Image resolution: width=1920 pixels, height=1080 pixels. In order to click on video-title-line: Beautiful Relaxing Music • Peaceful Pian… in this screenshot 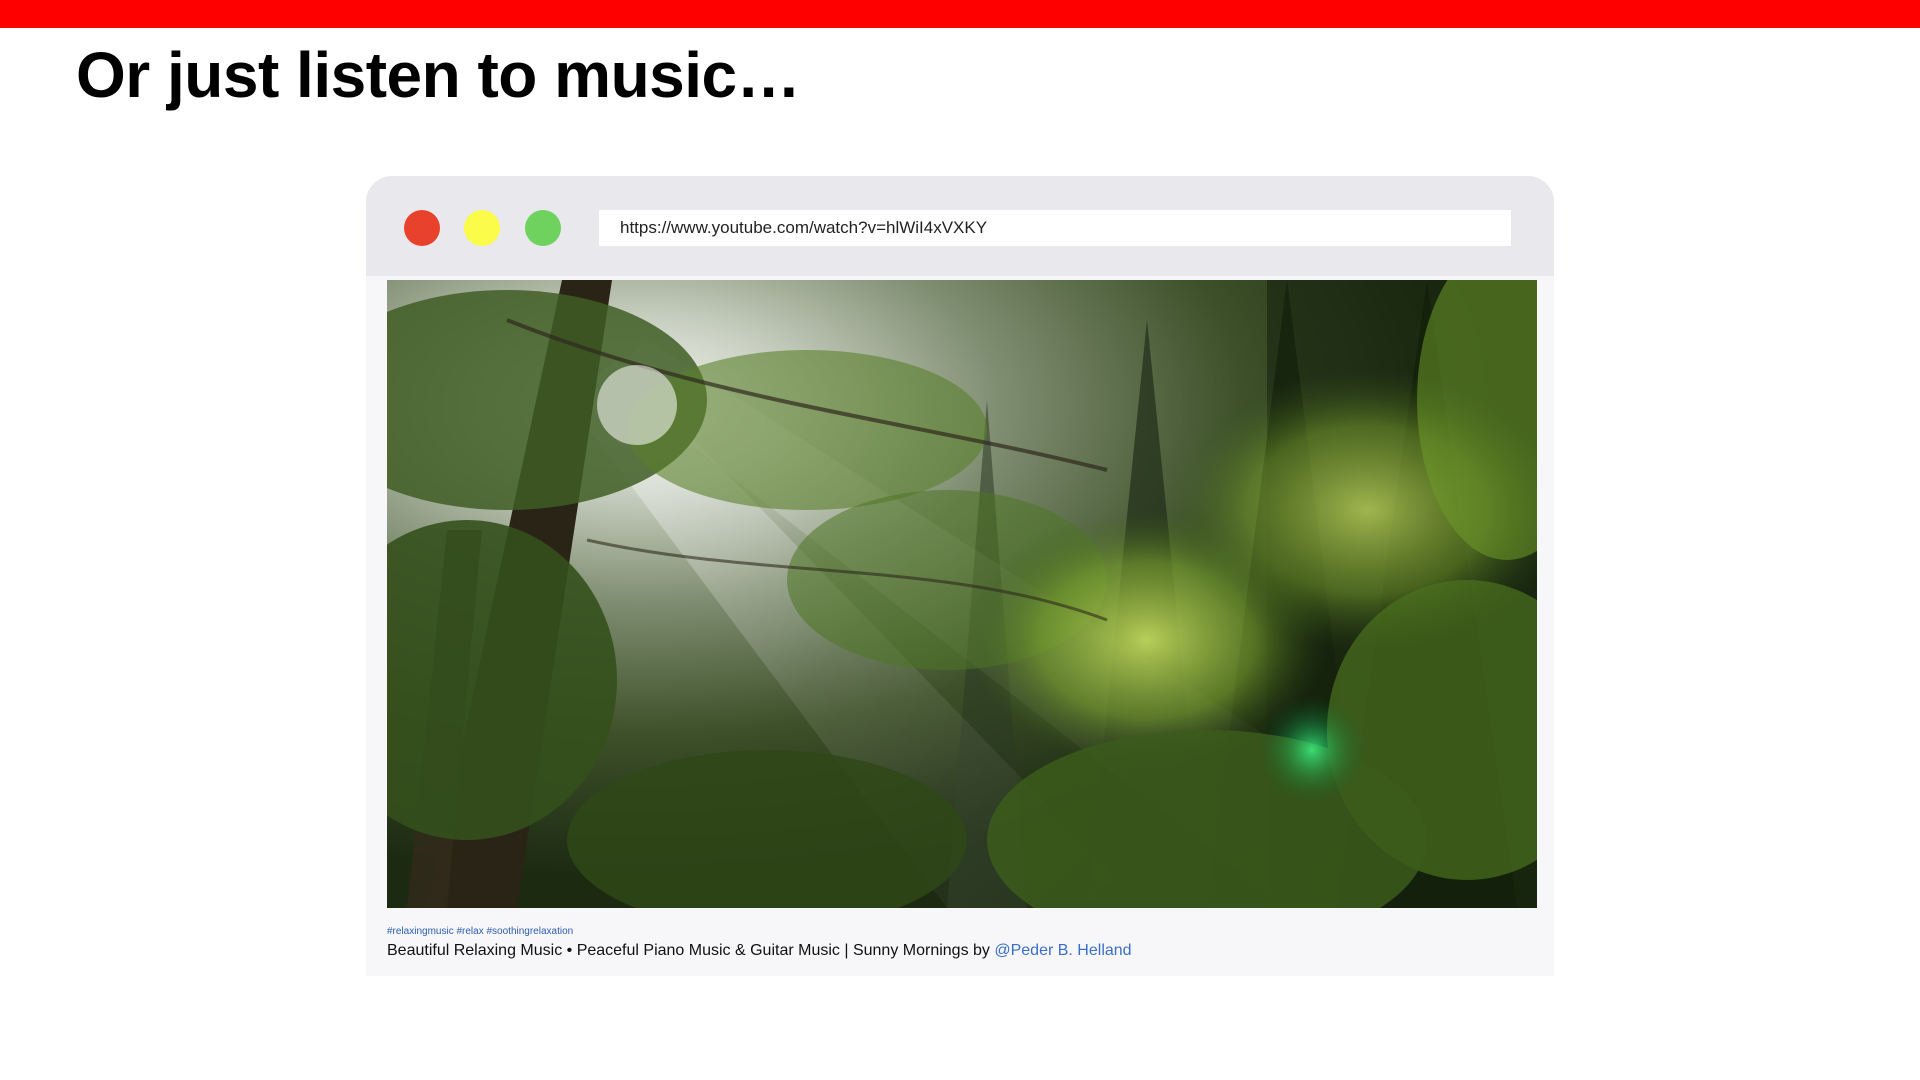, I will do `click(962, 951)`.